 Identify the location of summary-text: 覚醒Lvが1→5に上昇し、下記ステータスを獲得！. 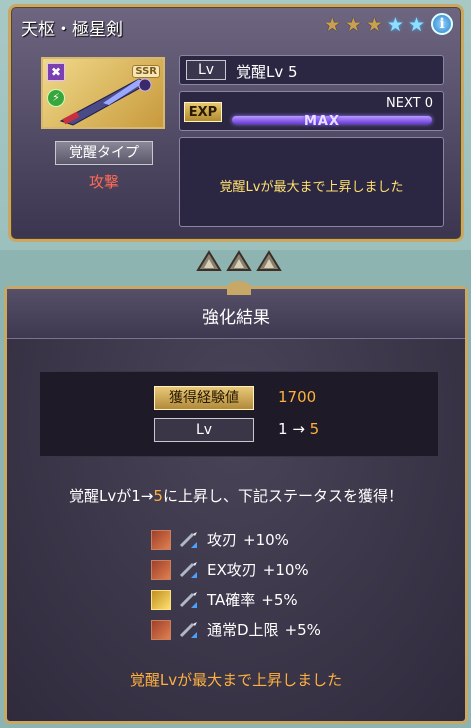
(236, 495).